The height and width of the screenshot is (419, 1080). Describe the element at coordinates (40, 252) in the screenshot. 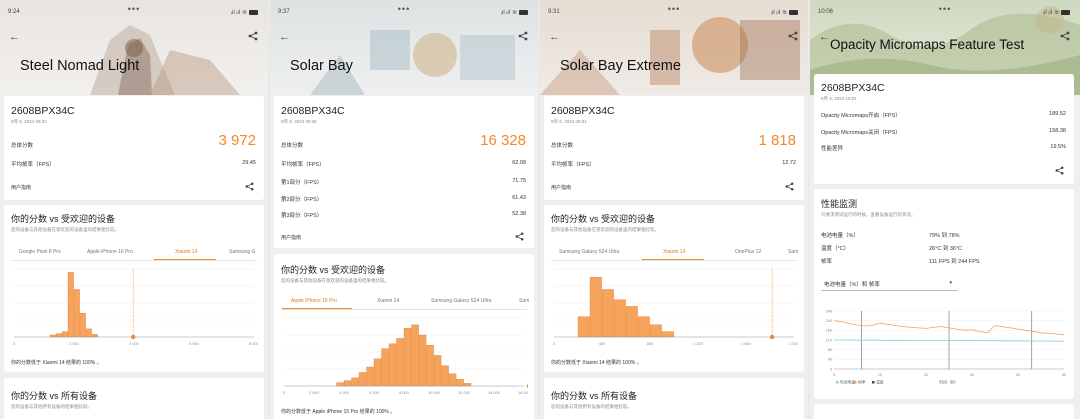

I see `tab-device: Google Pixel 8 Pro` at that location.